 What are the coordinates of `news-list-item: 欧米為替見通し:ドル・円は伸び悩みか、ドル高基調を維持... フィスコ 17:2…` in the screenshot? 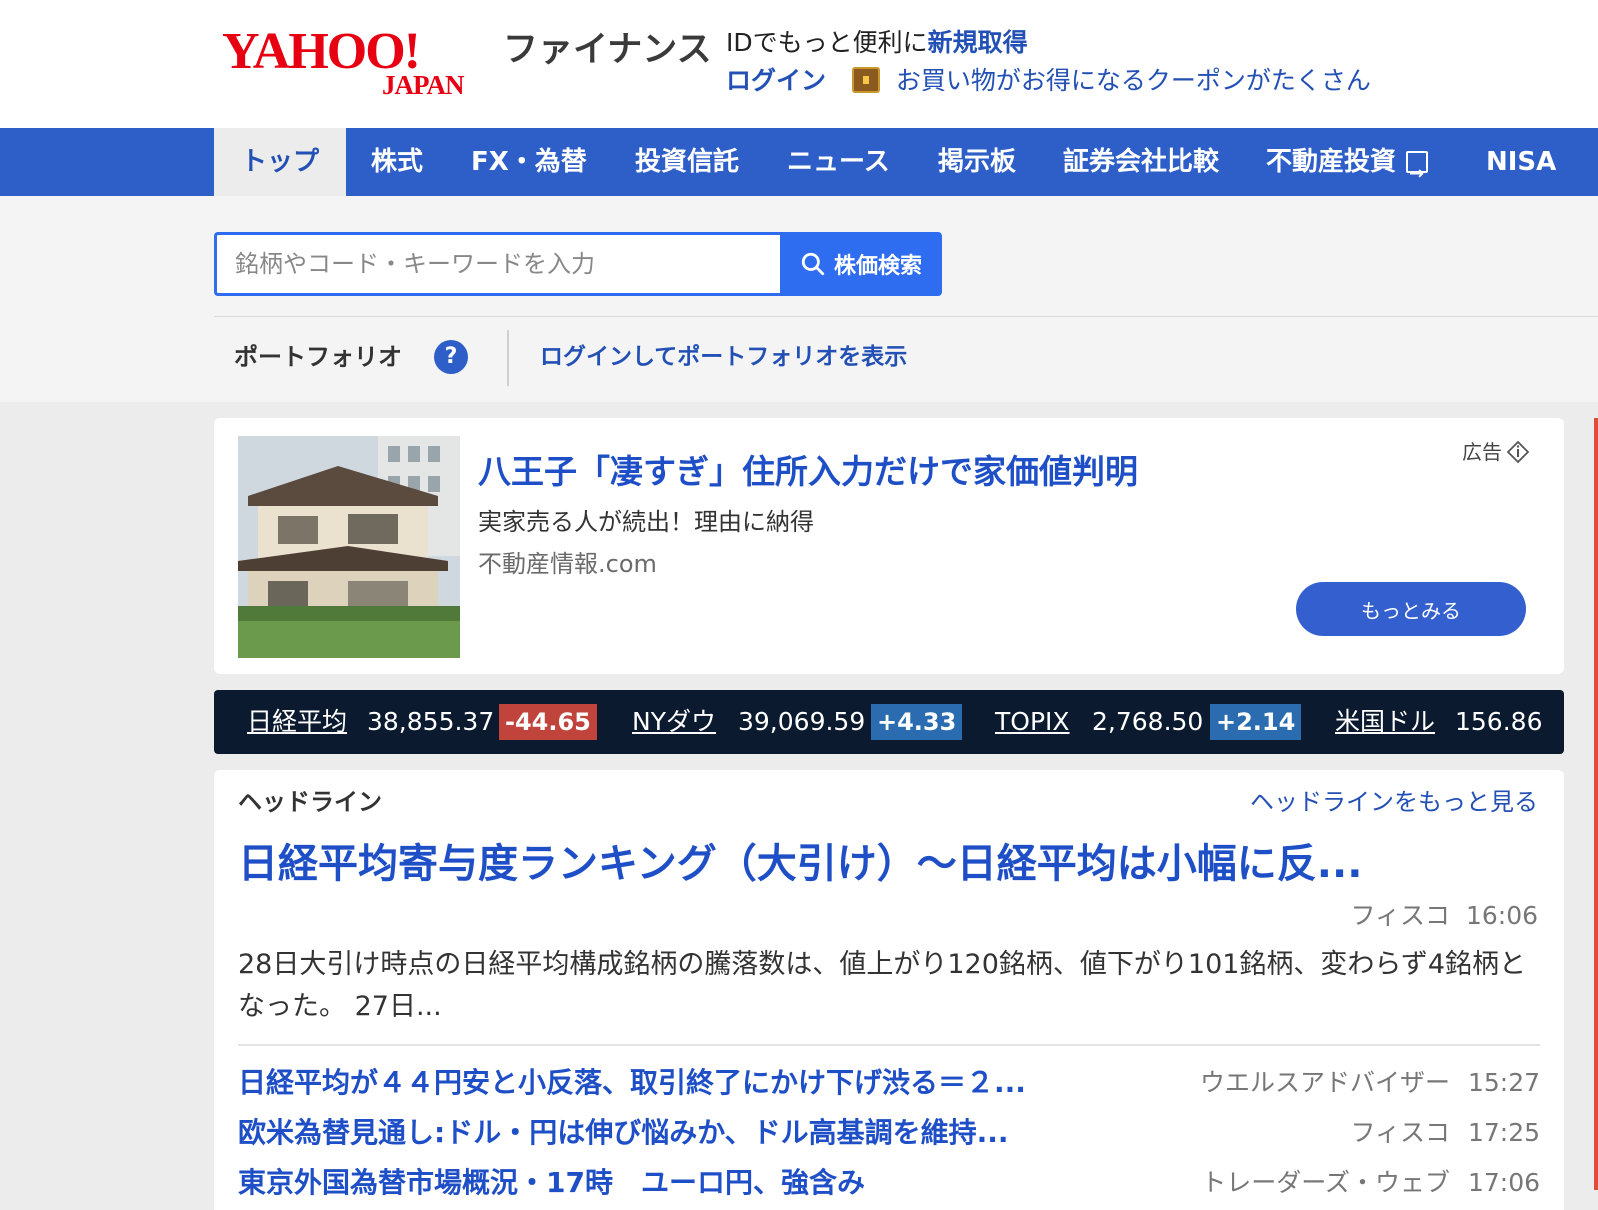 It's located at (889, 1133).